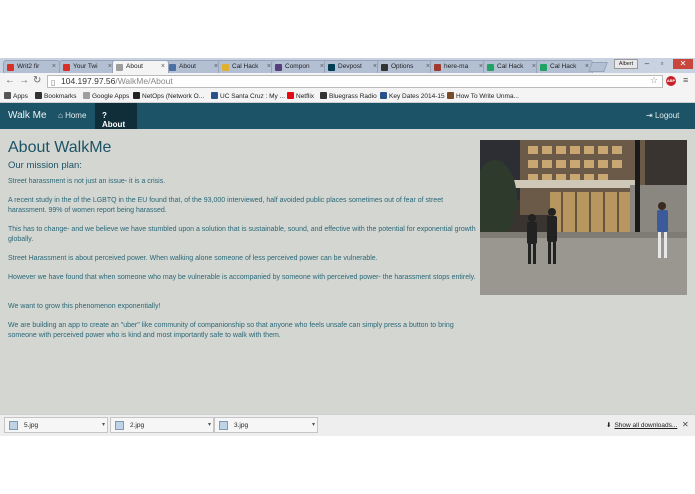 Image resolution: width=695 pixels, height=494 pixels. Describe the element at coordinates (647, 63) in the screenshot. I see `minimize-icon: –` at that location.